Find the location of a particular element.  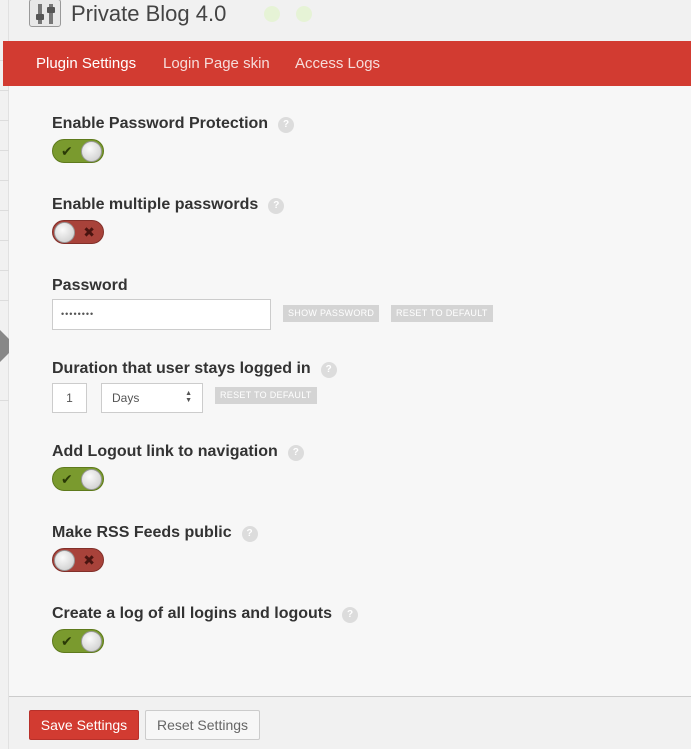

label-text: Password is located at coordinates (90, 285).